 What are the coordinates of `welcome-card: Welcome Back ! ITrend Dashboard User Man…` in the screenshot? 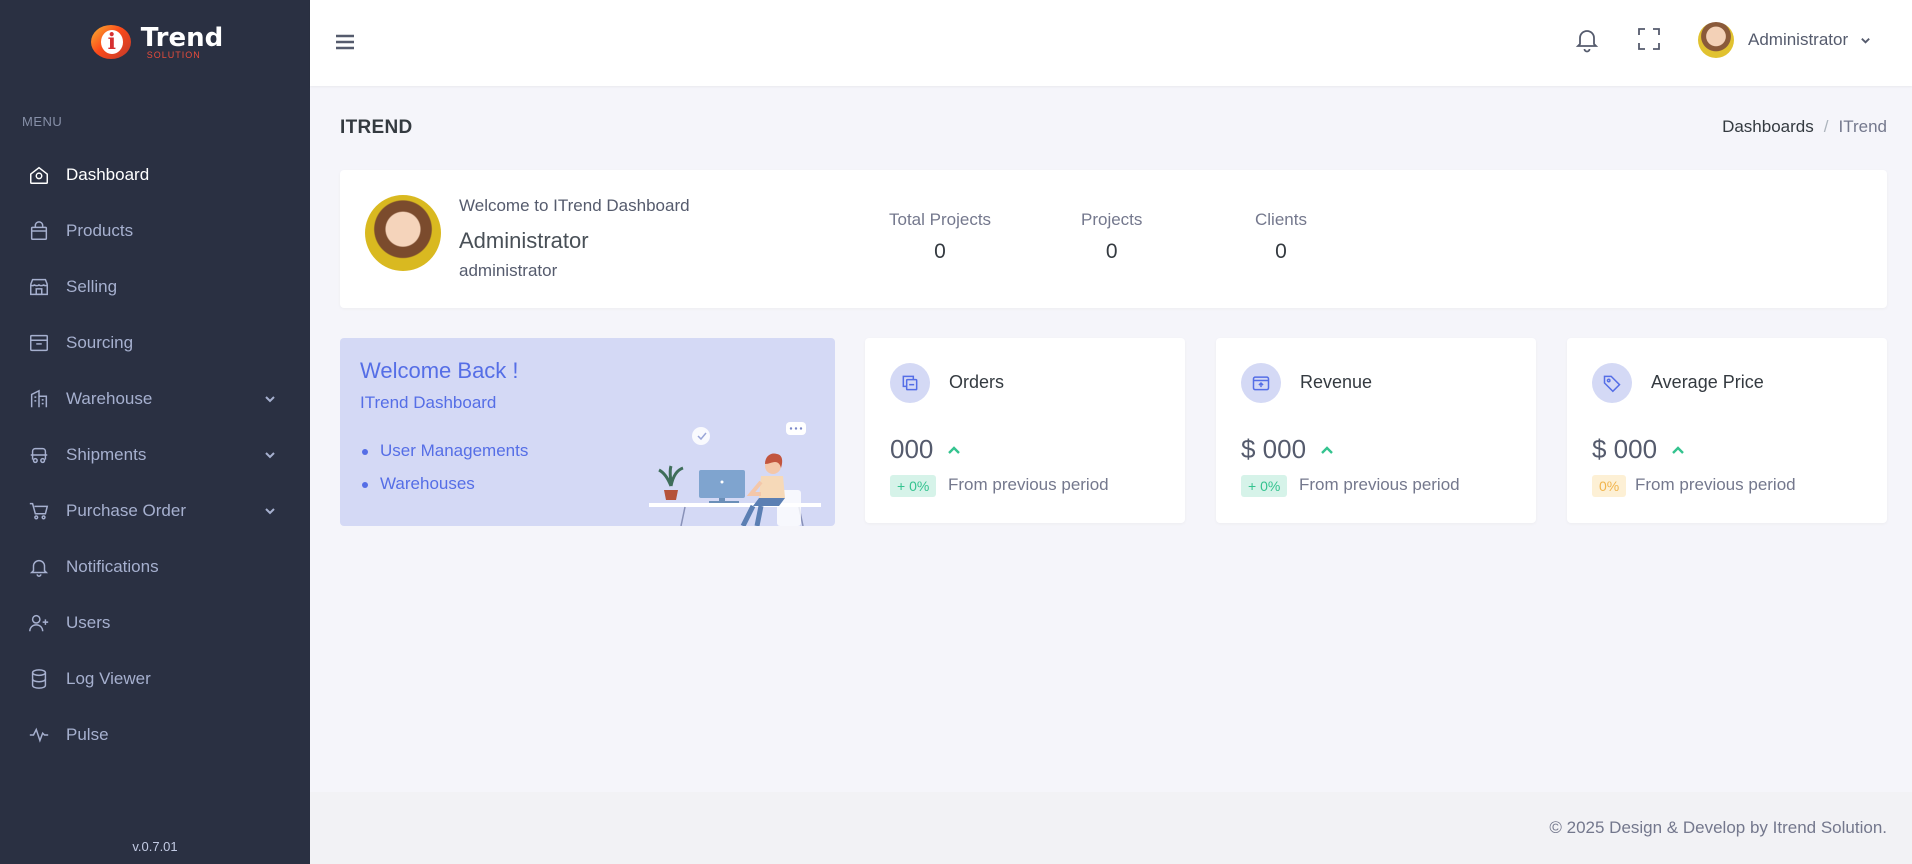 It's located at (587, 432).